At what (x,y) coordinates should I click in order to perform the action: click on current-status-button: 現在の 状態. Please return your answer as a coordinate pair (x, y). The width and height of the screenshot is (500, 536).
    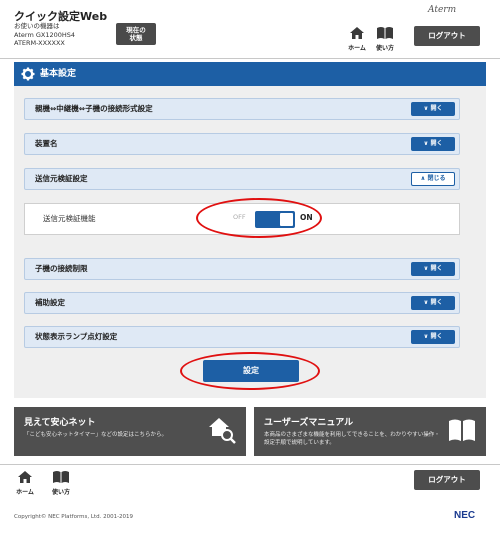
    Looking at the image, I should click on (136, 34).